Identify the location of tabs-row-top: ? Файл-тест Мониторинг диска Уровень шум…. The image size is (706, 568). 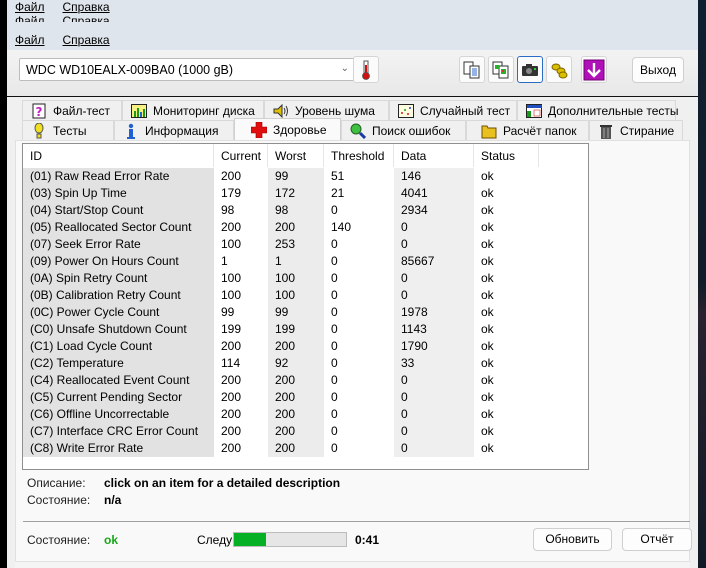
(350, 110).